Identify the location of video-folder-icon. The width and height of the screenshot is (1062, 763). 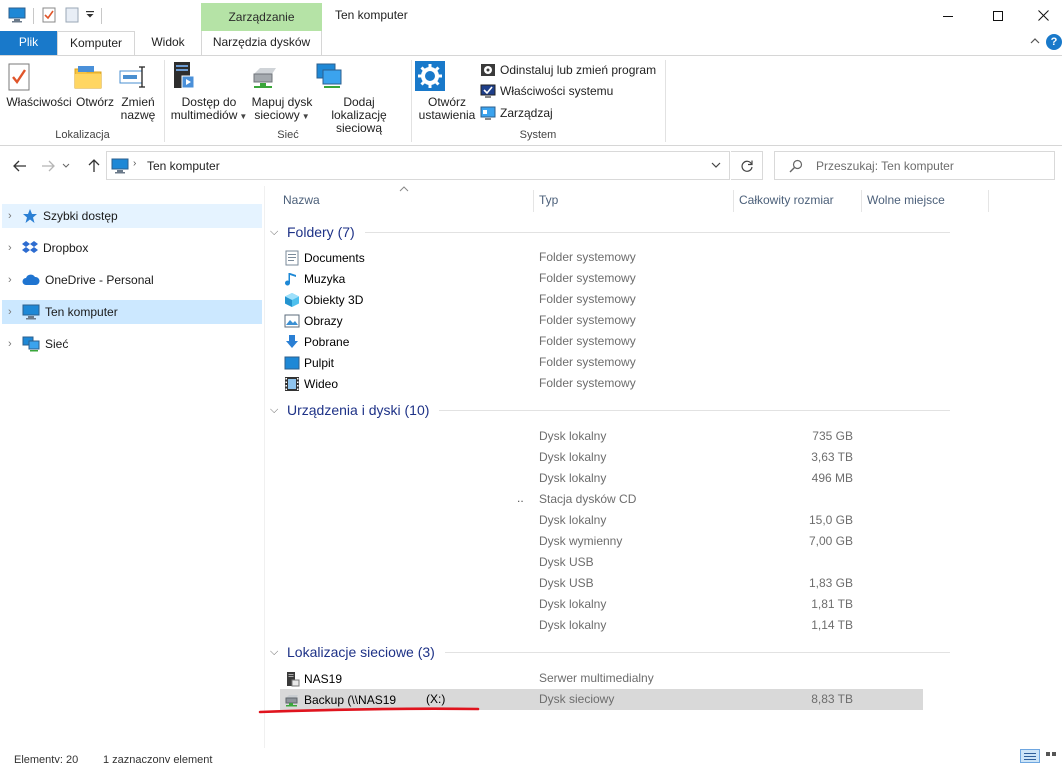
(292, 384).